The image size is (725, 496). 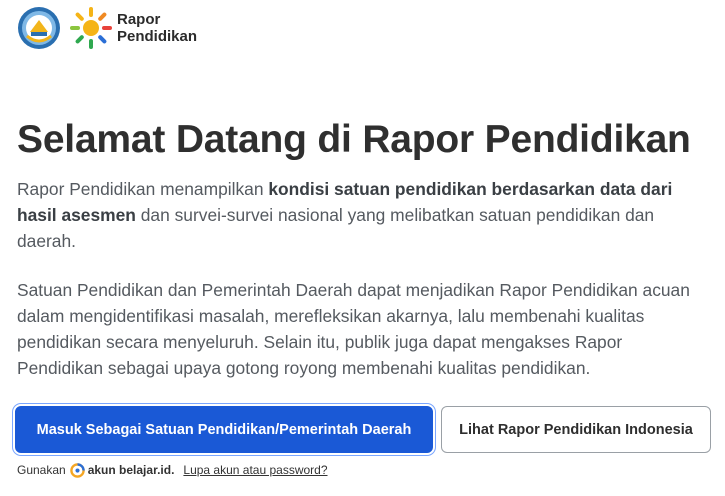 What do you see at coordinates (41, 470) in the screenshot?
I see `use-text: Gunakan` at bounding box center [41, 470].